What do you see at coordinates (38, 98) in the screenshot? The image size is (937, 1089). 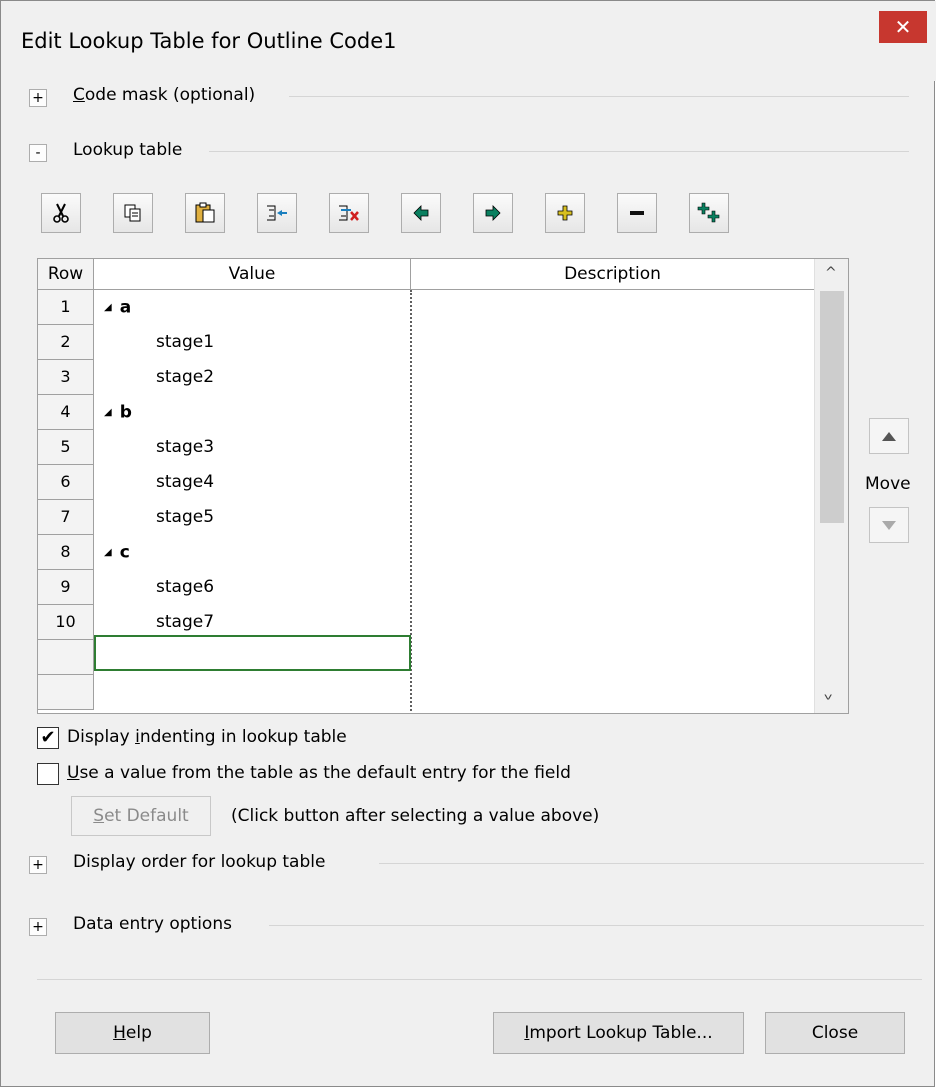 I see `code-mask-expand-button: +` at bounding box center [38, 98].